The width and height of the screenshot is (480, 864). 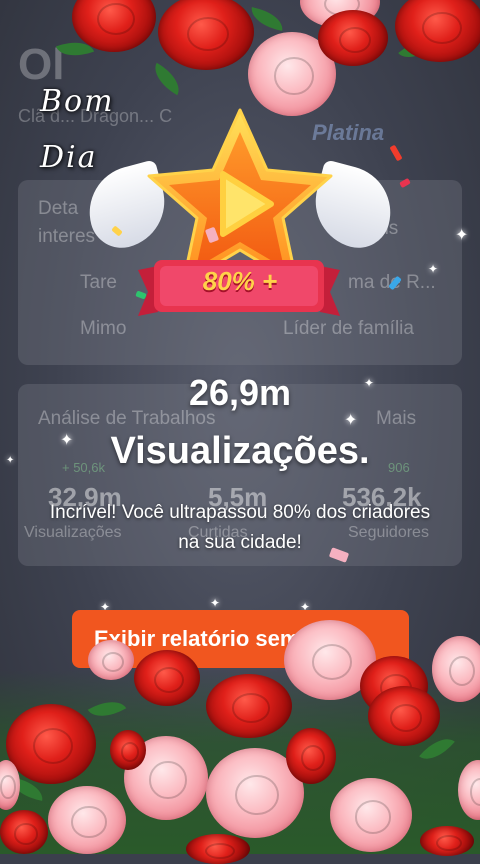 I want to click on greeting-line-1: Bom, so click(x=77, y=101).